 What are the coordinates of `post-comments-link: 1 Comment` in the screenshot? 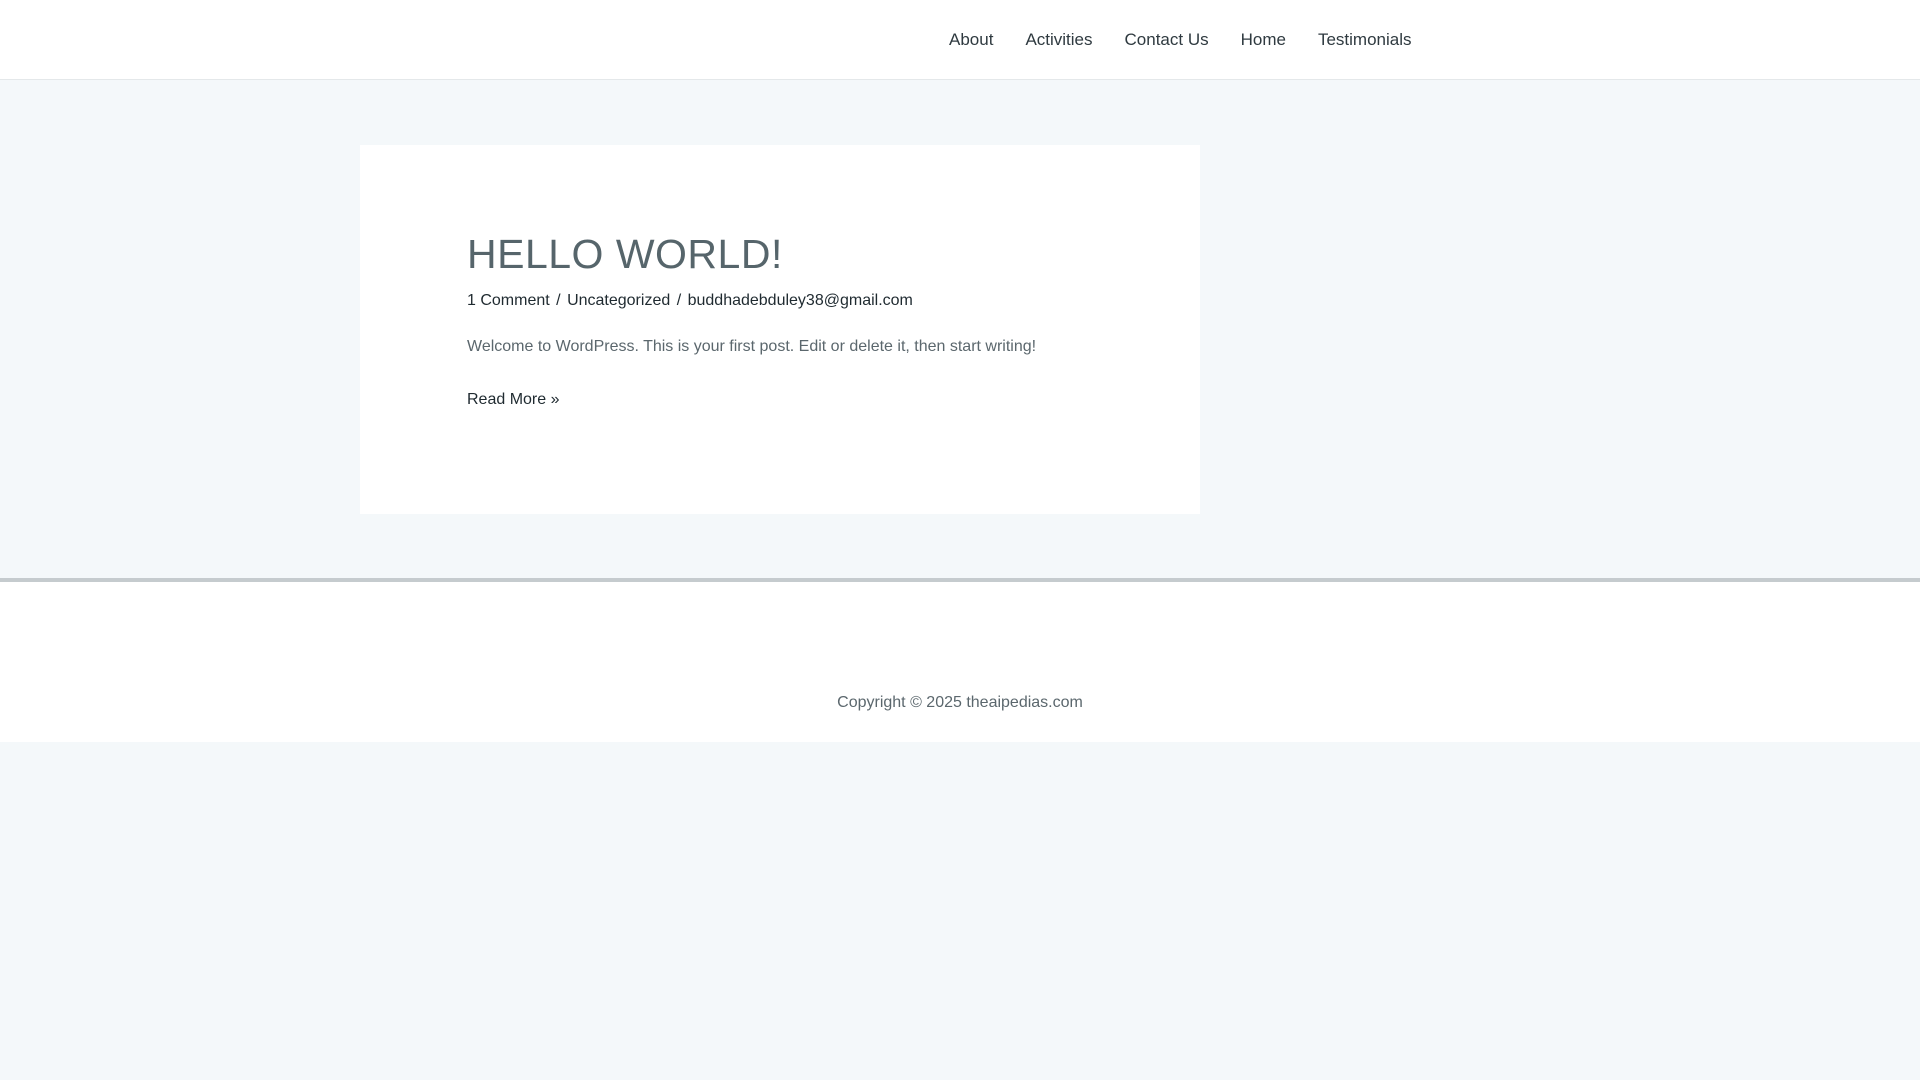 It's located at (508, 300).